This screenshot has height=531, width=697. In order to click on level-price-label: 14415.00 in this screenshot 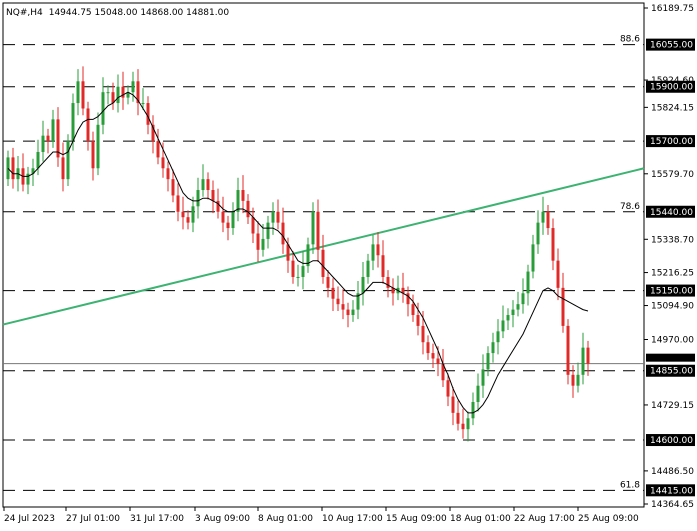, I will do `click(671, 491)`.